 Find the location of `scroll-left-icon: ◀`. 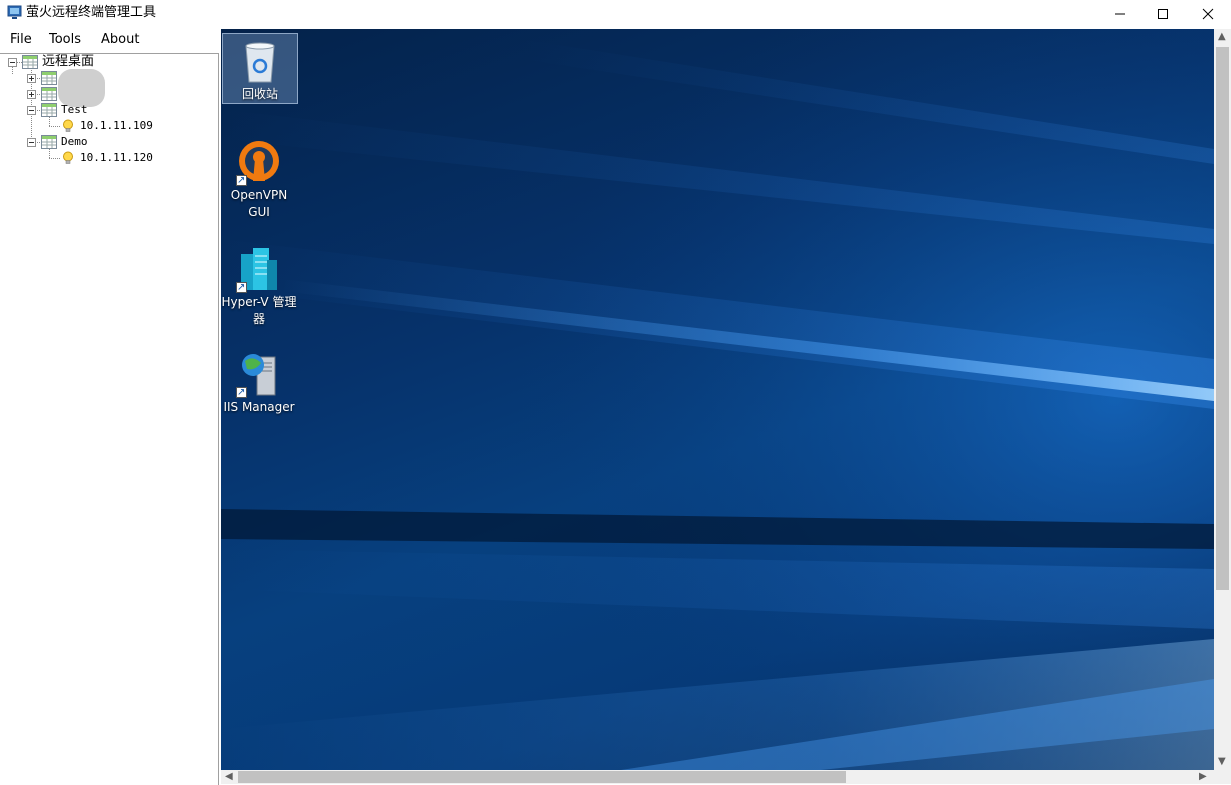

scroll-left-icon: ◀ is located at coordinates (229, 777).